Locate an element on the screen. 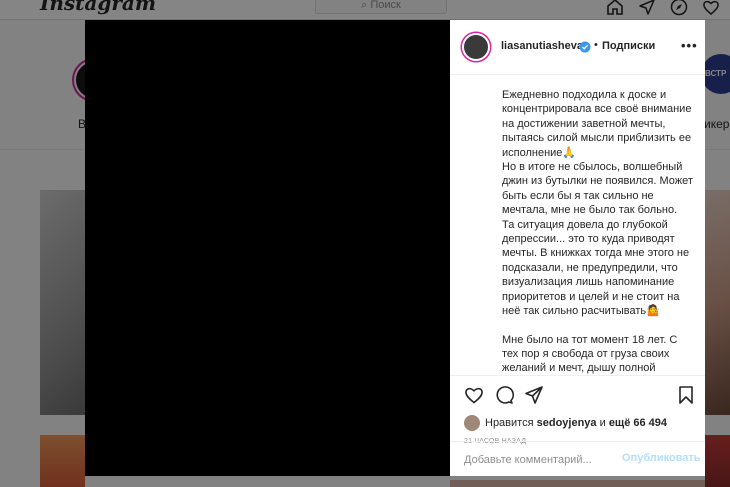  comment-form: Опубликовать is located at coordinates (577, 458).